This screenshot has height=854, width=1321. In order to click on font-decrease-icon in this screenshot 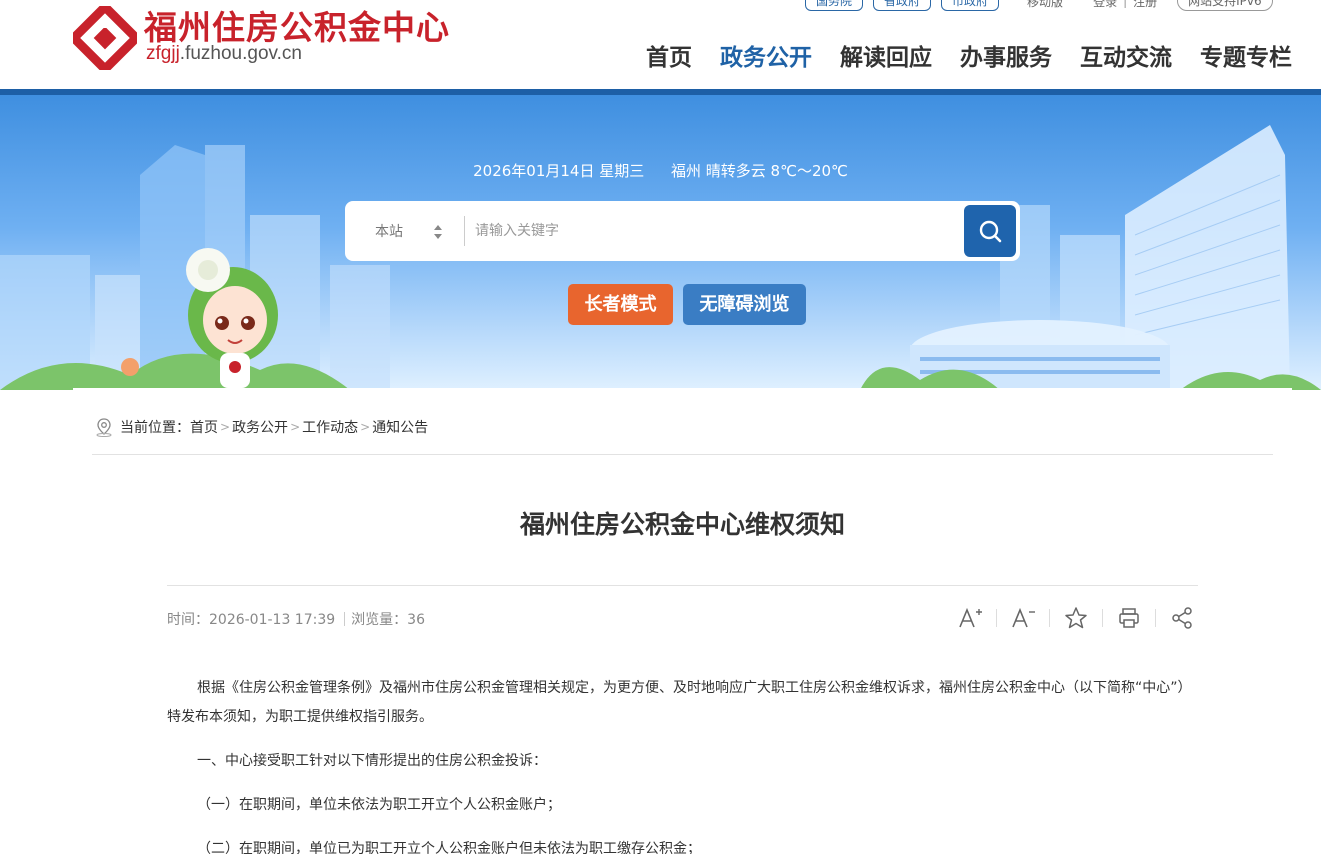, I will do `click(1023, 617)`.